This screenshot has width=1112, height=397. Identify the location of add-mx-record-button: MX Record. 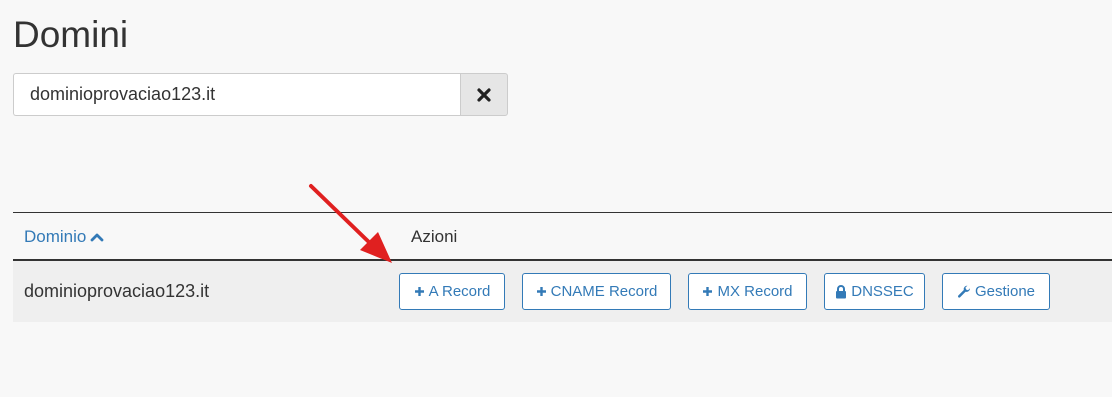
(747, 291).